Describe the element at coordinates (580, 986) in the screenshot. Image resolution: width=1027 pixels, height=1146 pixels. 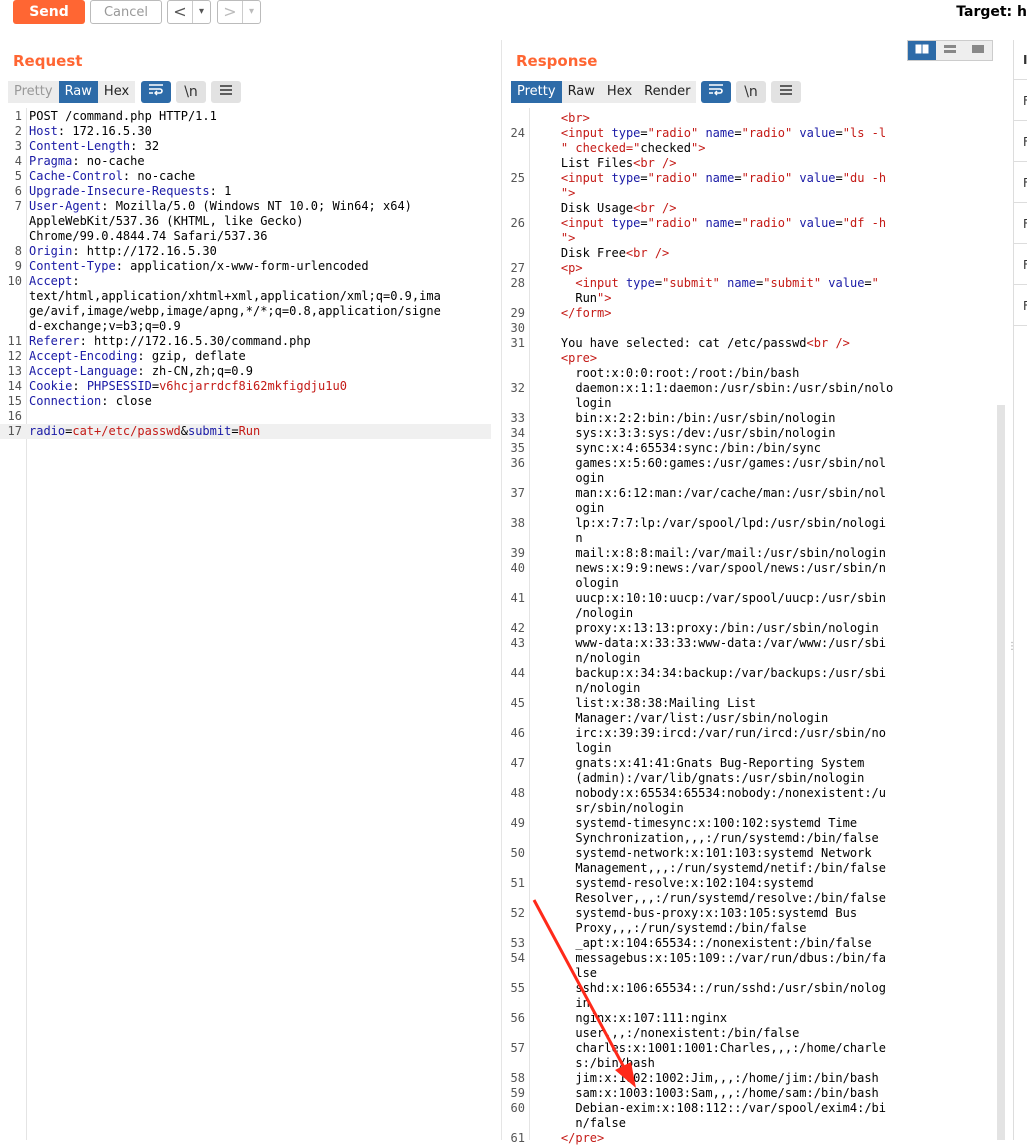
I see `annotation-arrow-shaft` at that location.